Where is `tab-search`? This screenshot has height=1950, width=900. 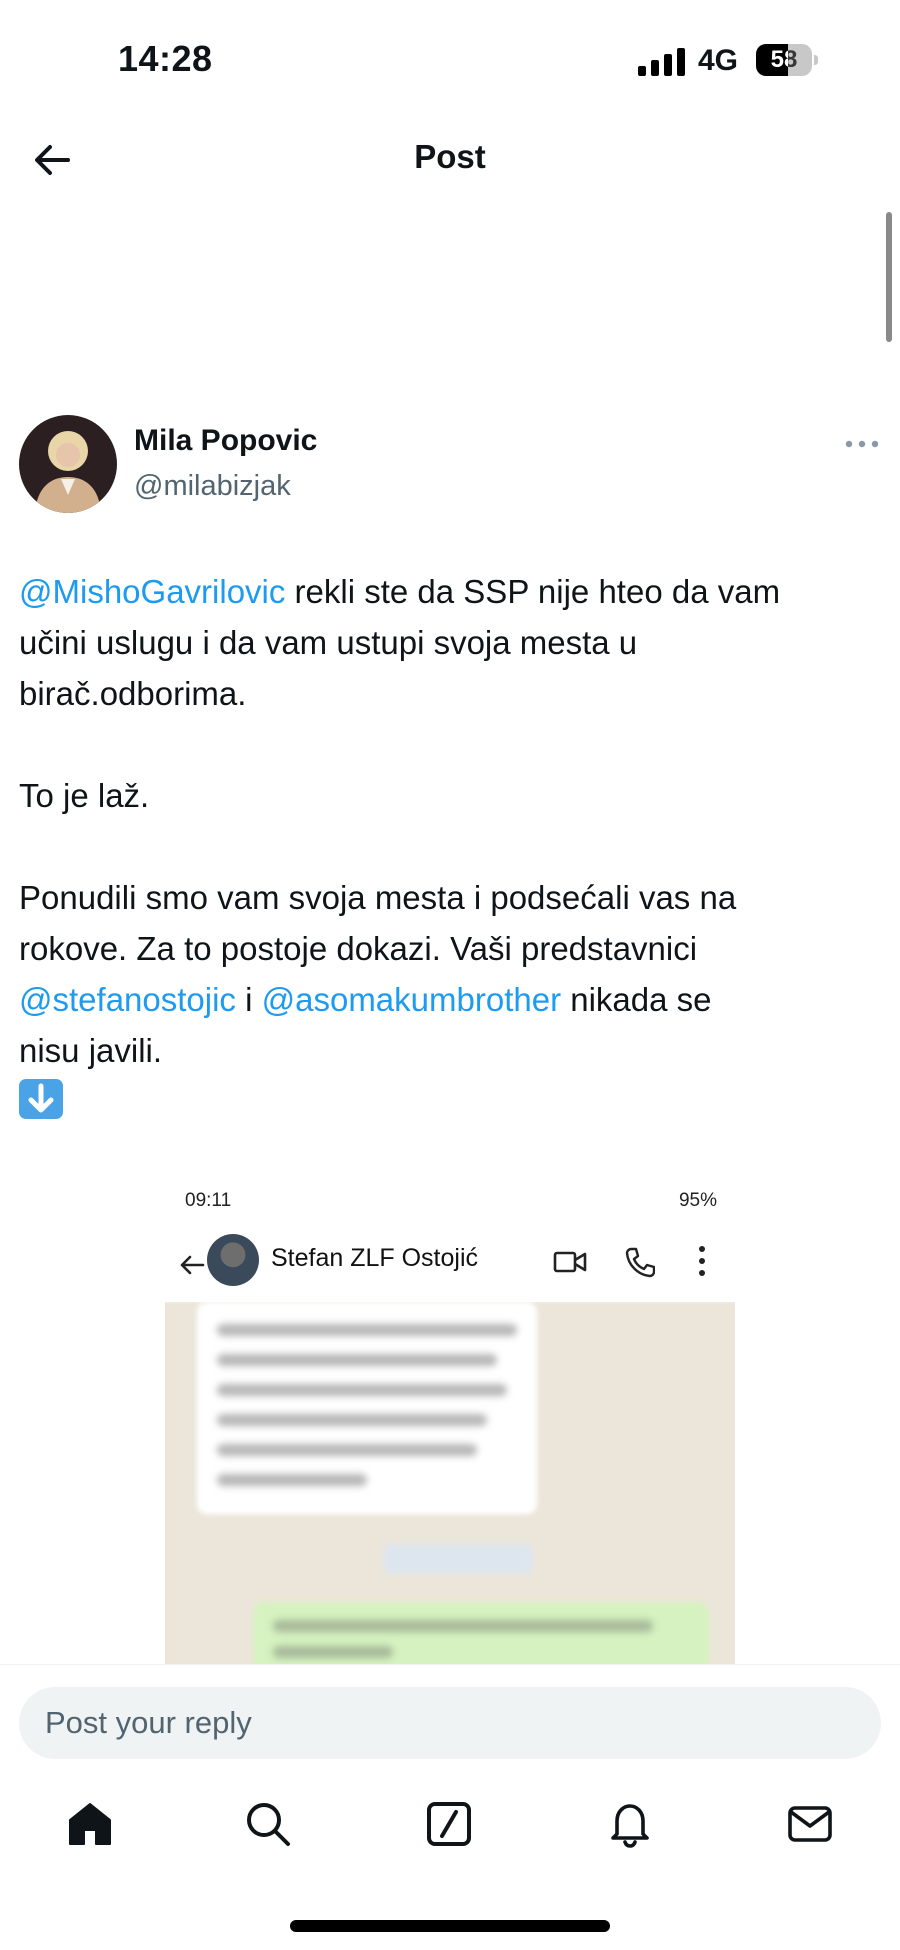 tab-search is located at coordinates (268, 1824).